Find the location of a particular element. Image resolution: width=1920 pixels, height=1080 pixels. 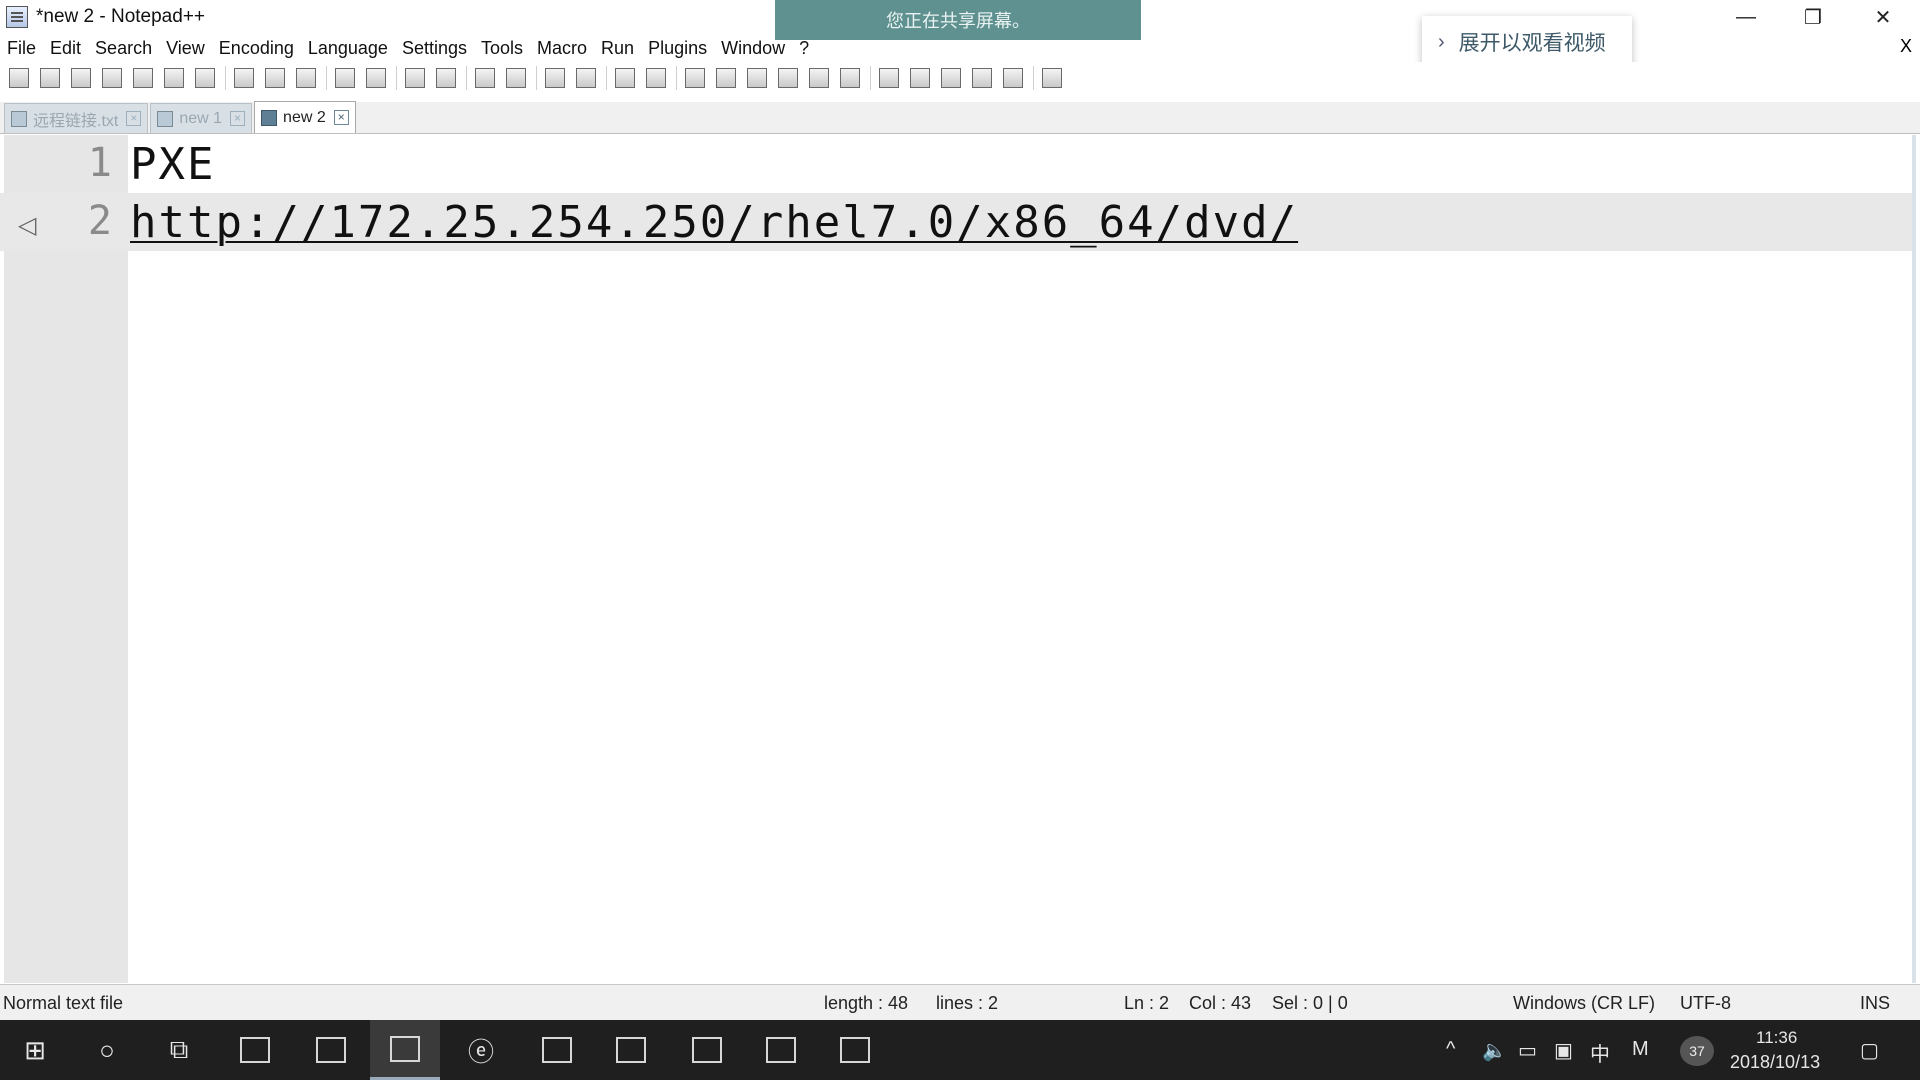

word-wrap-icon is located at coordinates (625, 78).